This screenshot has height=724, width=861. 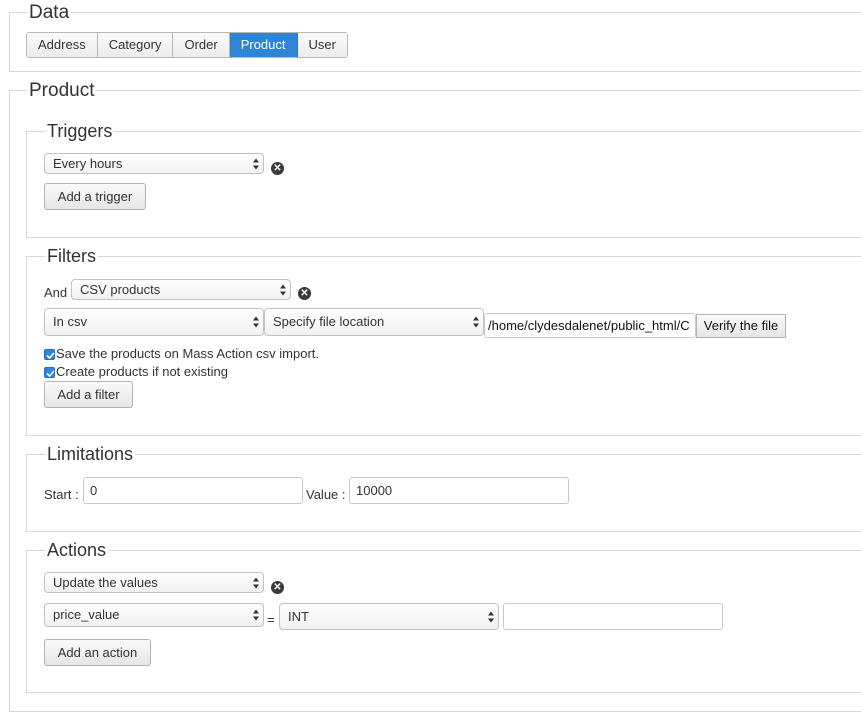 What do you see at coordinates (88, 163) in the screenshot?
I see `trigger-select-value: Every hours` at bounding box center [88, 163].